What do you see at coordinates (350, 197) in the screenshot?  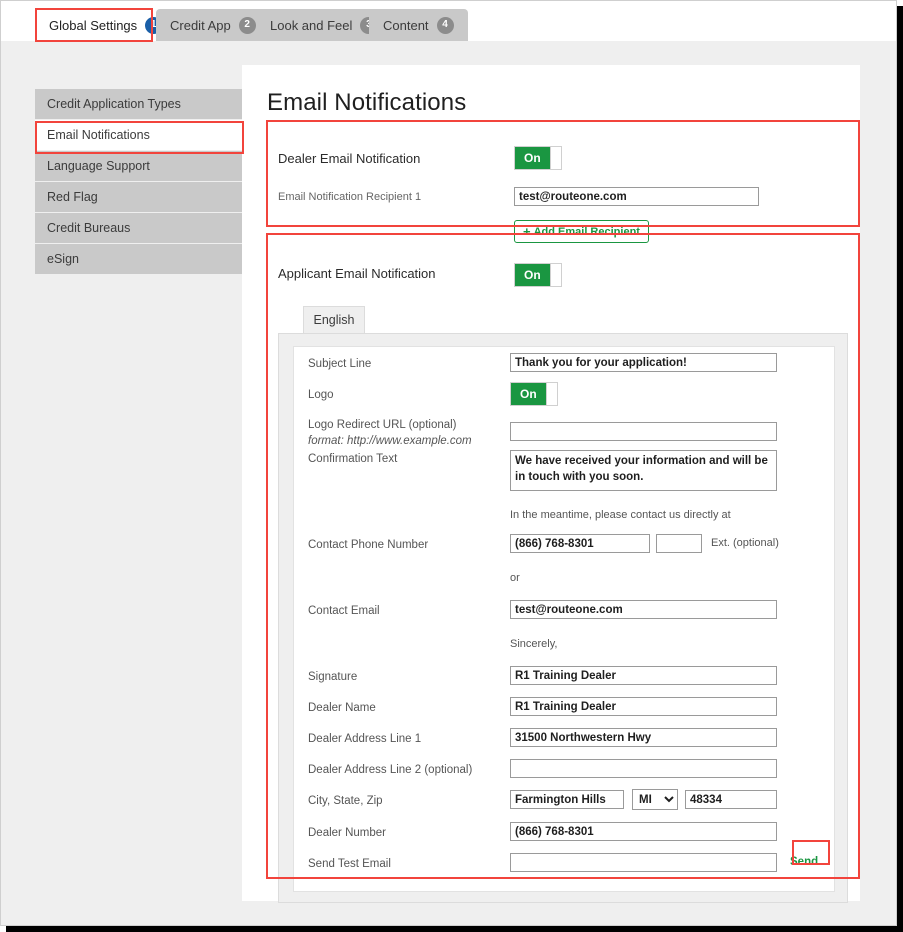 I see `recipient-1-label: Email Notification Recipient 1` at bounding box center [350, 197].